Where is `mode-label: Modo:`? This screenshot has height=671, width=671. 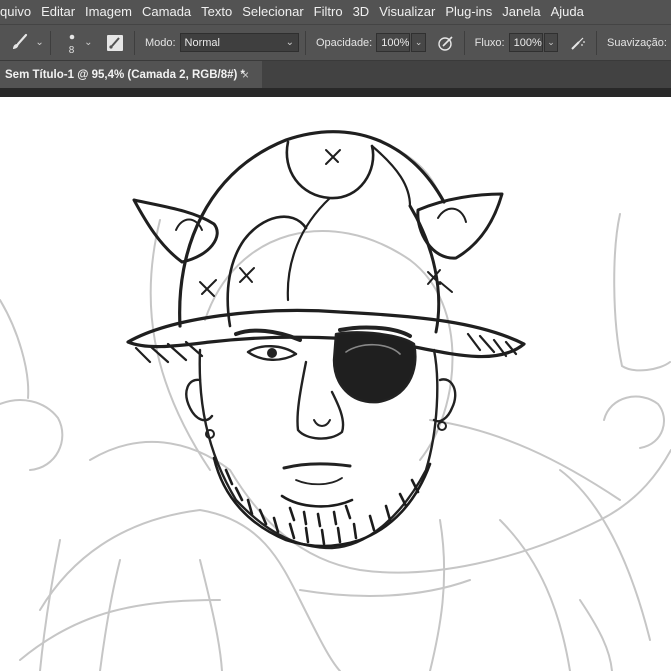 mode-label: Modo: is located at coordinates (160, 42).